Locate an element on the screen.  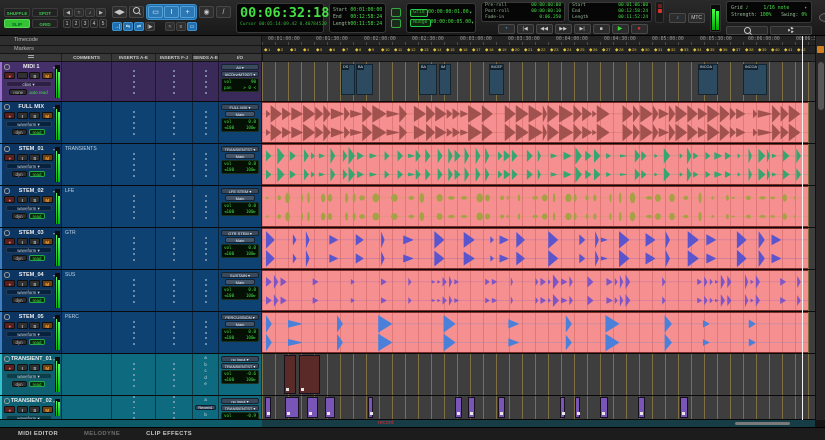
midi-clip: BA is located at coordinates (428, 79).